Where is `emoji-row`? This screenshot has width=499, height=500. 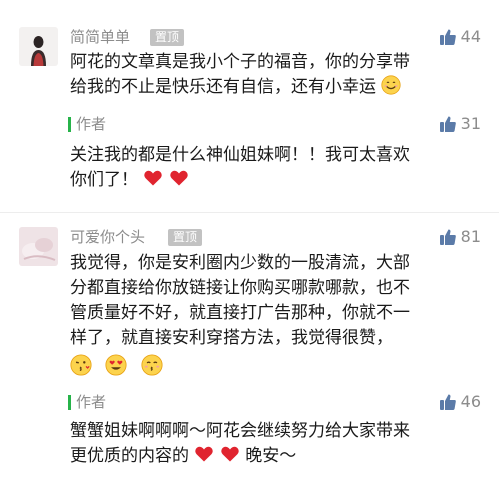 emoji-row is located at coordinates (280, 367).